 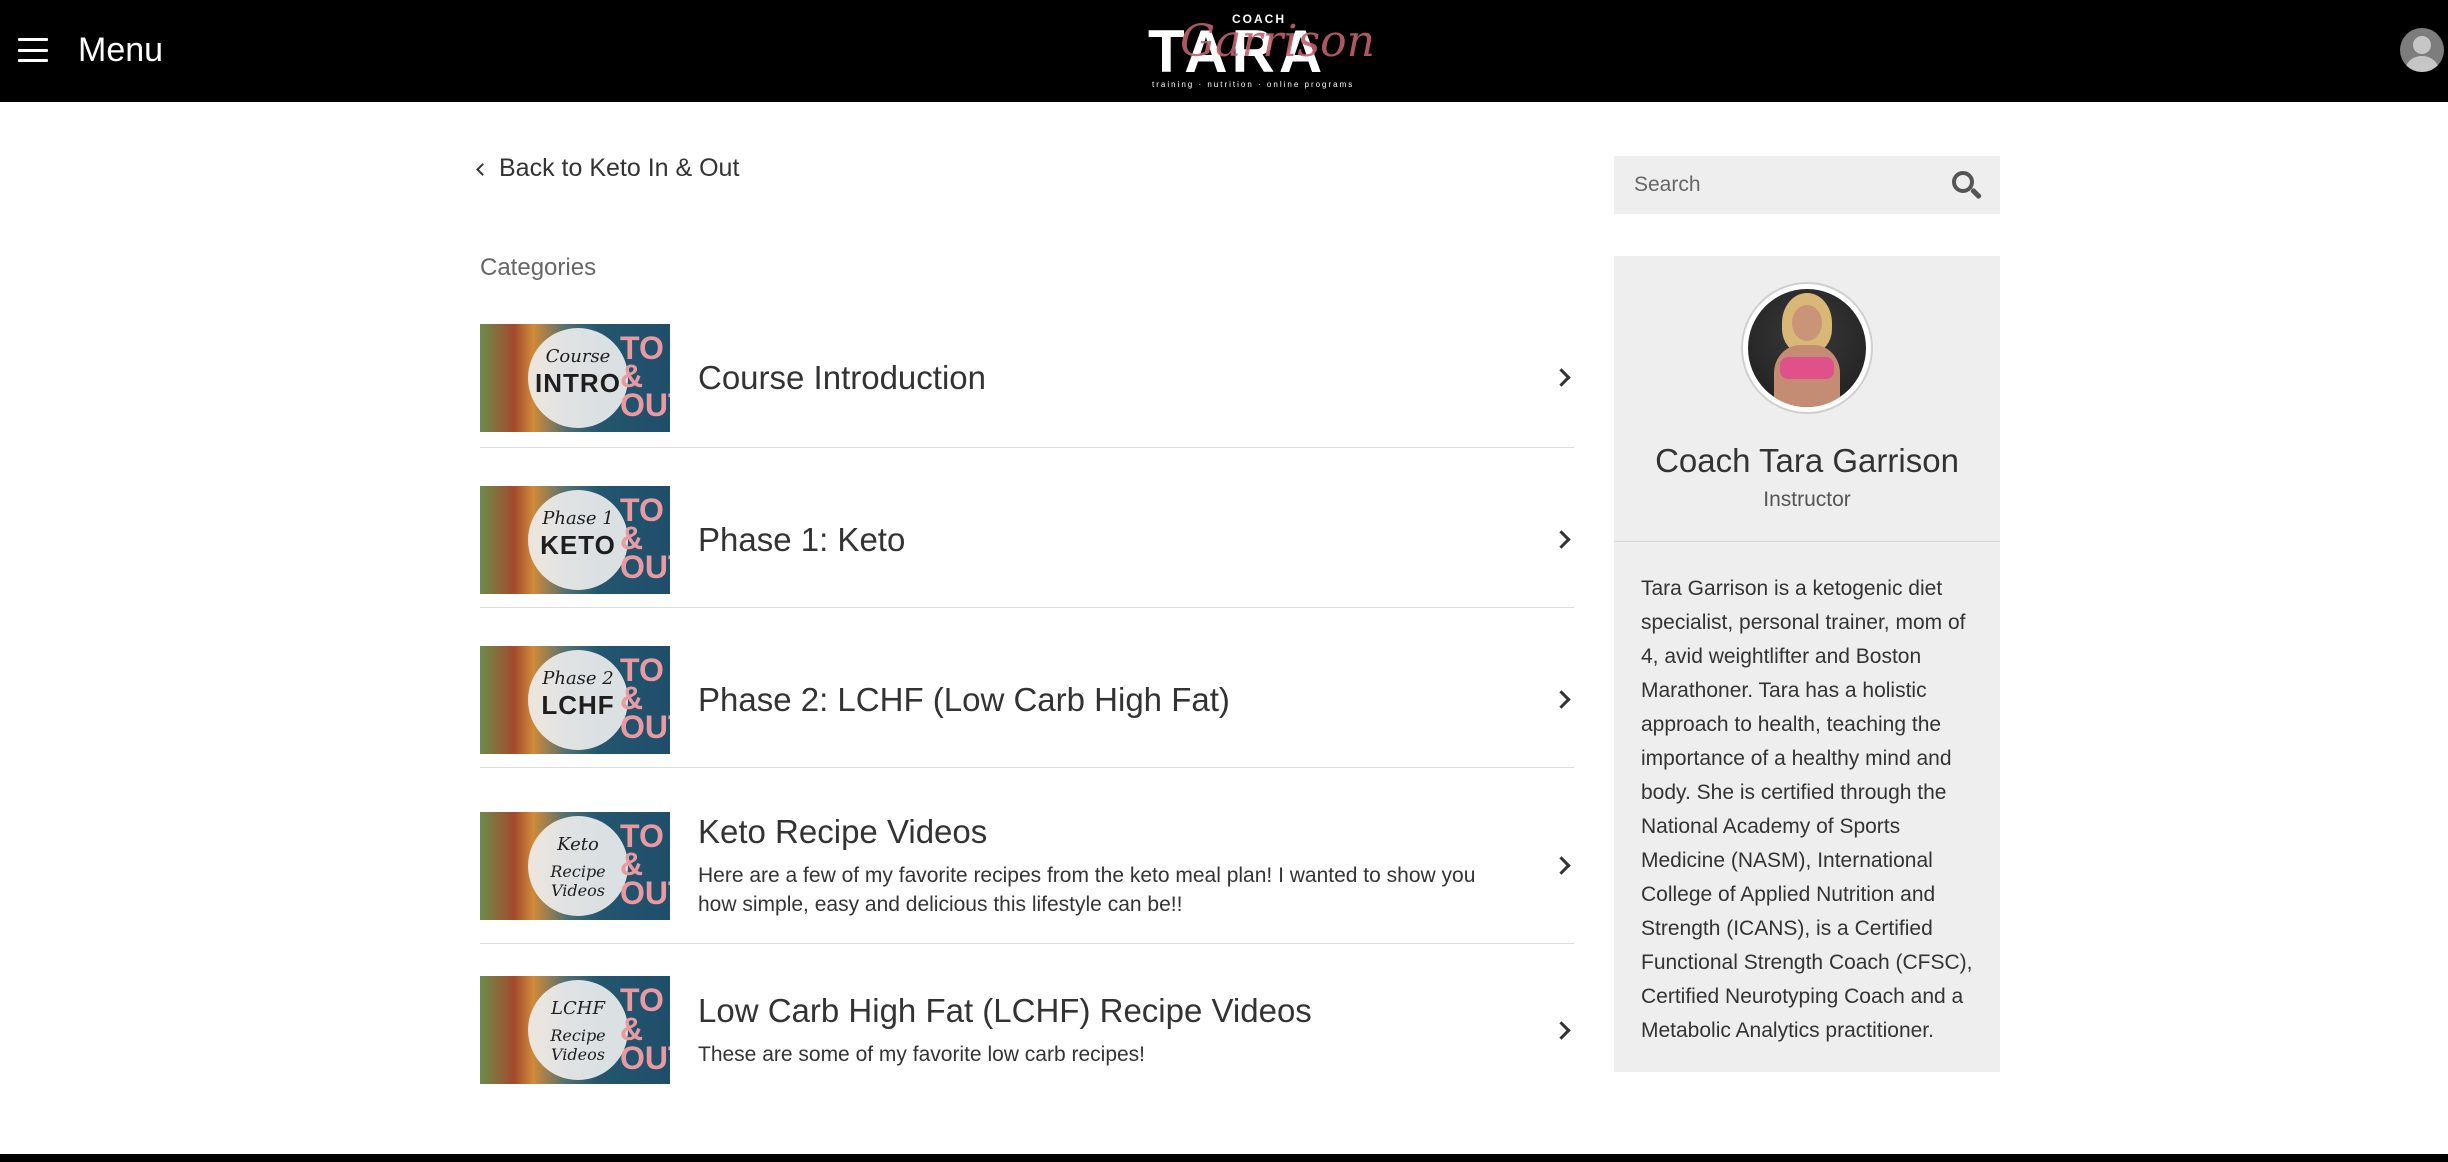 I want to click on logo-script-text: Garrison, so click(x=1277, y=41).